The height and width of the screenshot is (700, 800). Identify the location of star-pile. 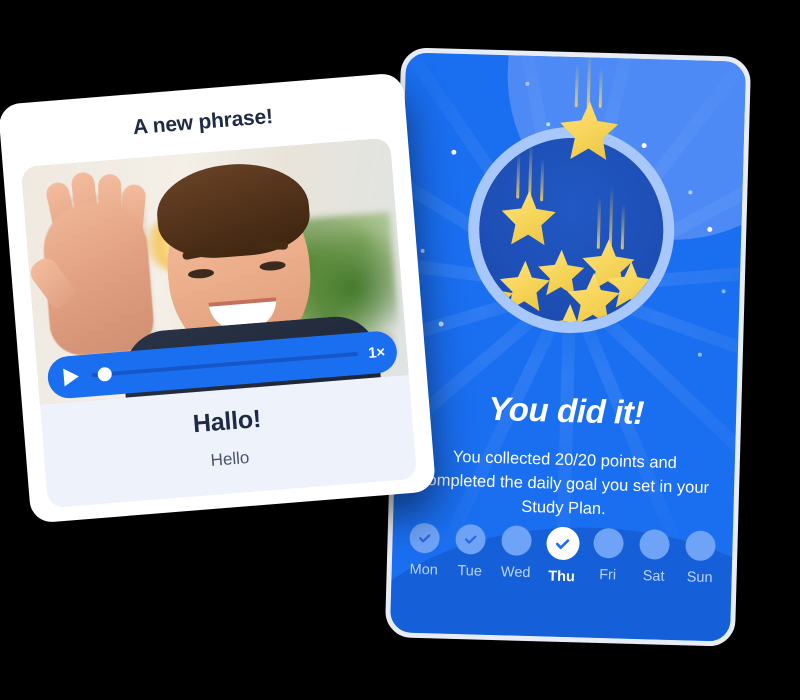
(571, 284).